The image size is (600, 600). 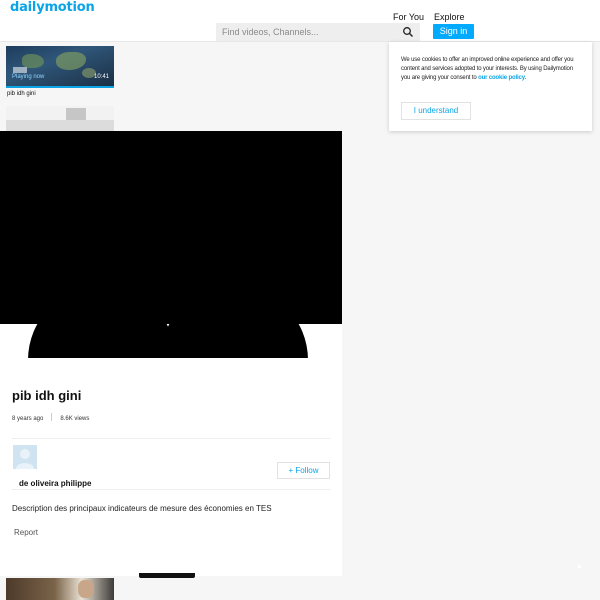 What do you see at coordinates (75, 419) in the screenshot?
I see `video-views: 8.6K views` at bounding box center [75, 419].